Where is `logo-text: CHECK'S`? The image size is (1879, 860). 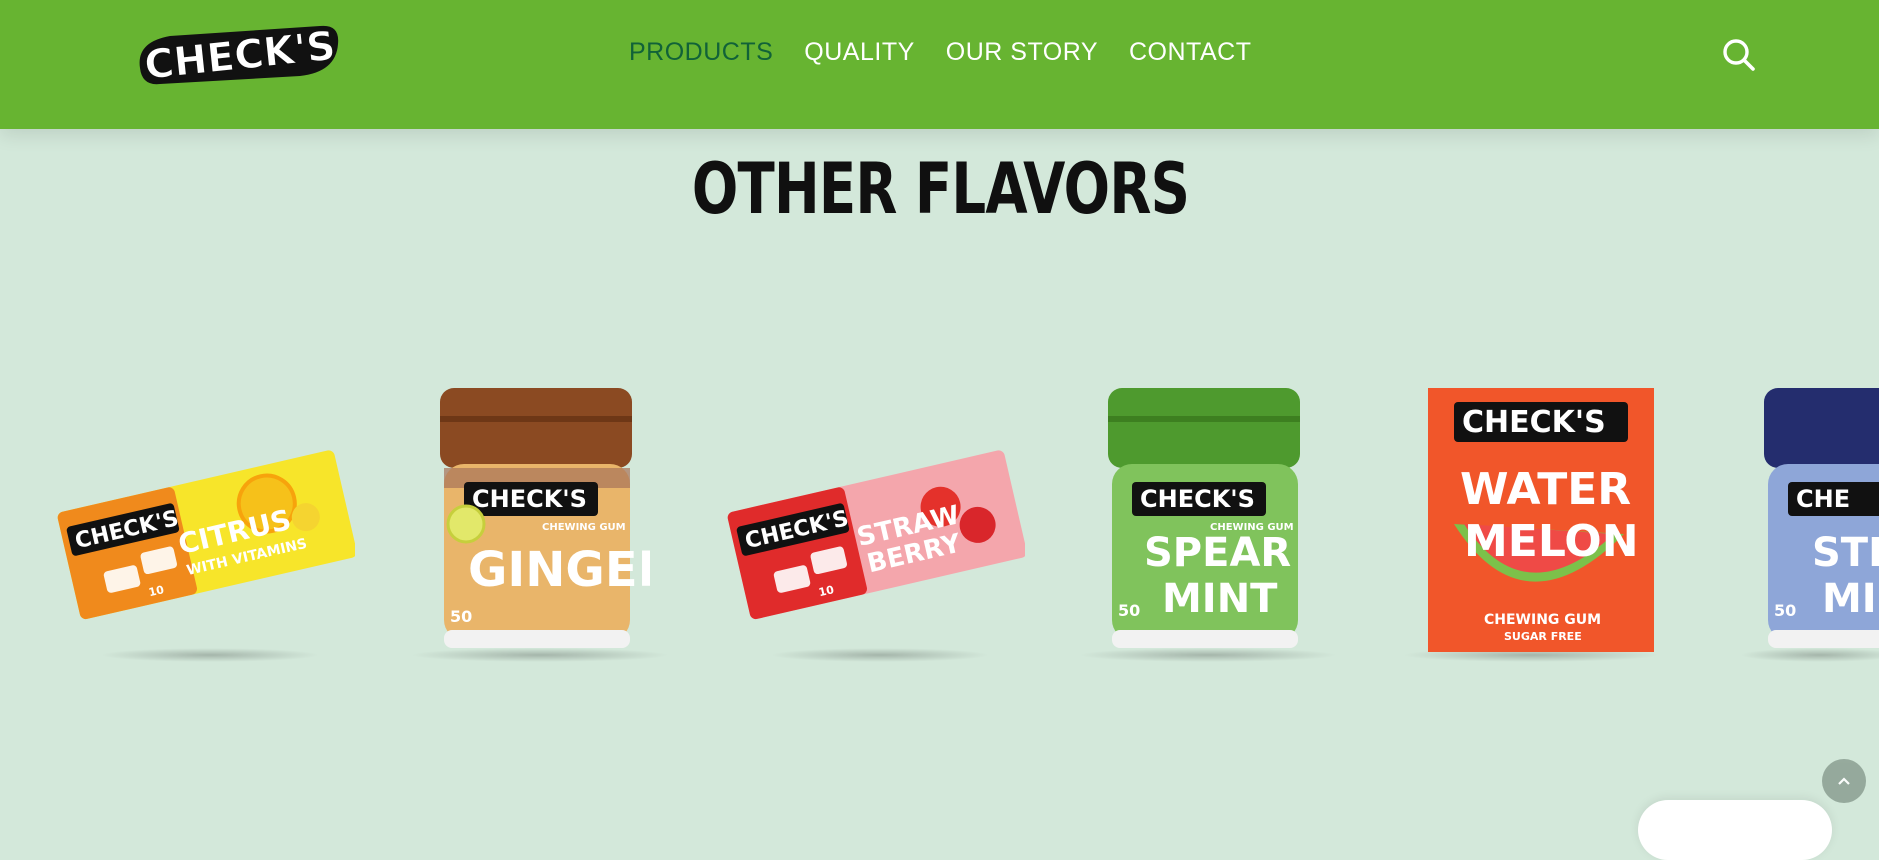 logo-text: CHECK'S is located at coordinates (239, 55).